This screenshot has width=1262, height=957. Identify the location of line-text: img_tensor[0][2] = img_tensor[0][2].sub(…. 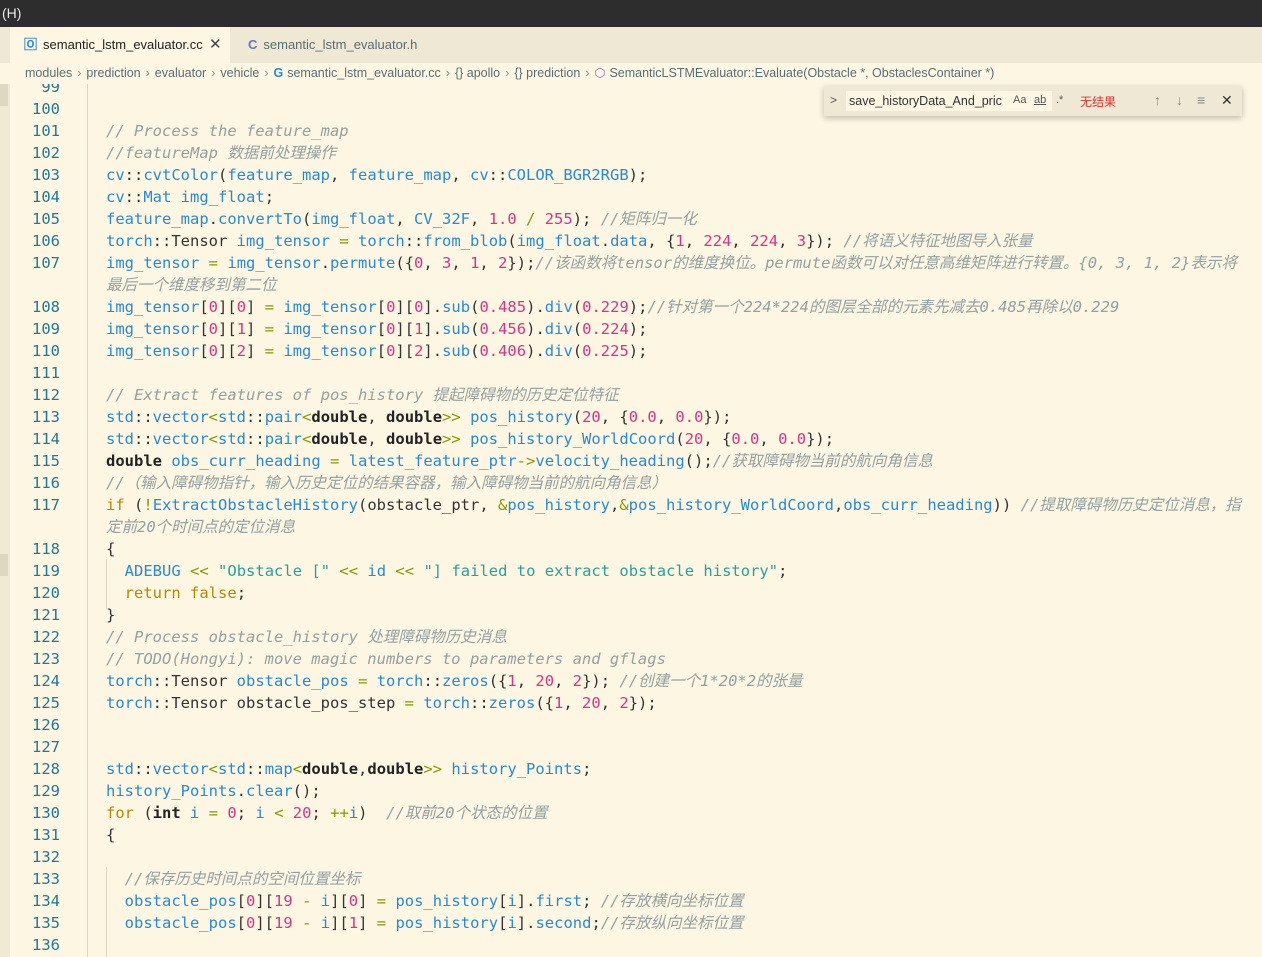
(377, 351).